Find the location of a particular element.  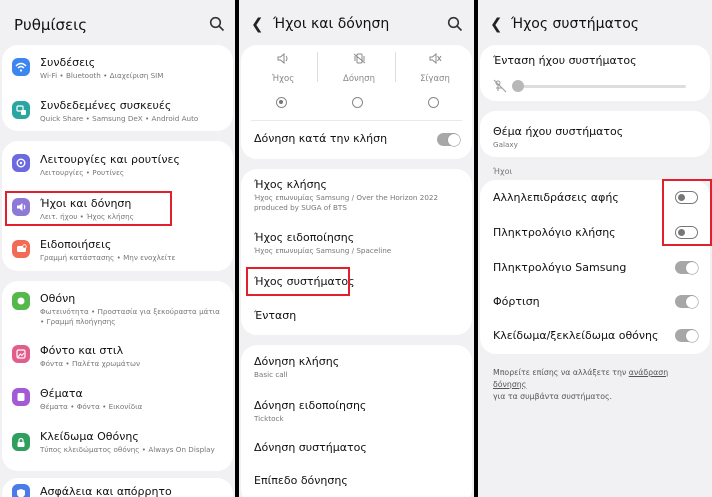

toggle-label: Κλείδωμα/ξεκλείδωμα οθόνης is located at coordinates (576, 335).